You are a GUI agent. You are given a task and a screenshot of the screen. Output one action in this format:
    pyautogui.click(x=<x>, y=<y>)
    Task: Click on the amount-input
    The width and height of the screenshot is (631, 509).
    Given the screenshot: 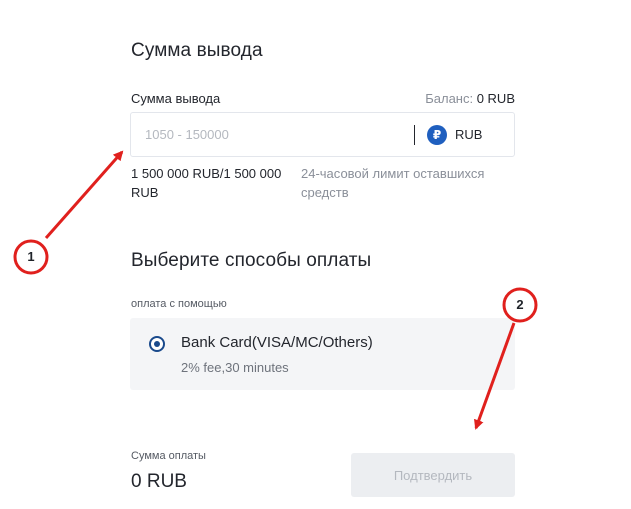 What is the action you would take?
    pyautogui.click(x=275, y=134)
    